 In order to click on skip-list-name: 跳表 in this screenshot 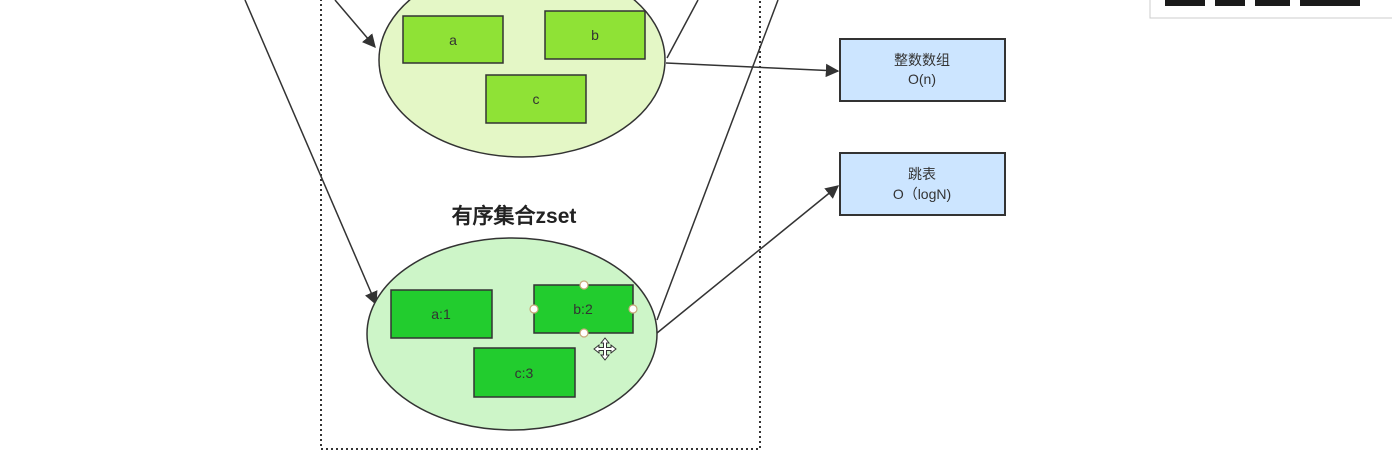, I will do `click(922, 174)`.